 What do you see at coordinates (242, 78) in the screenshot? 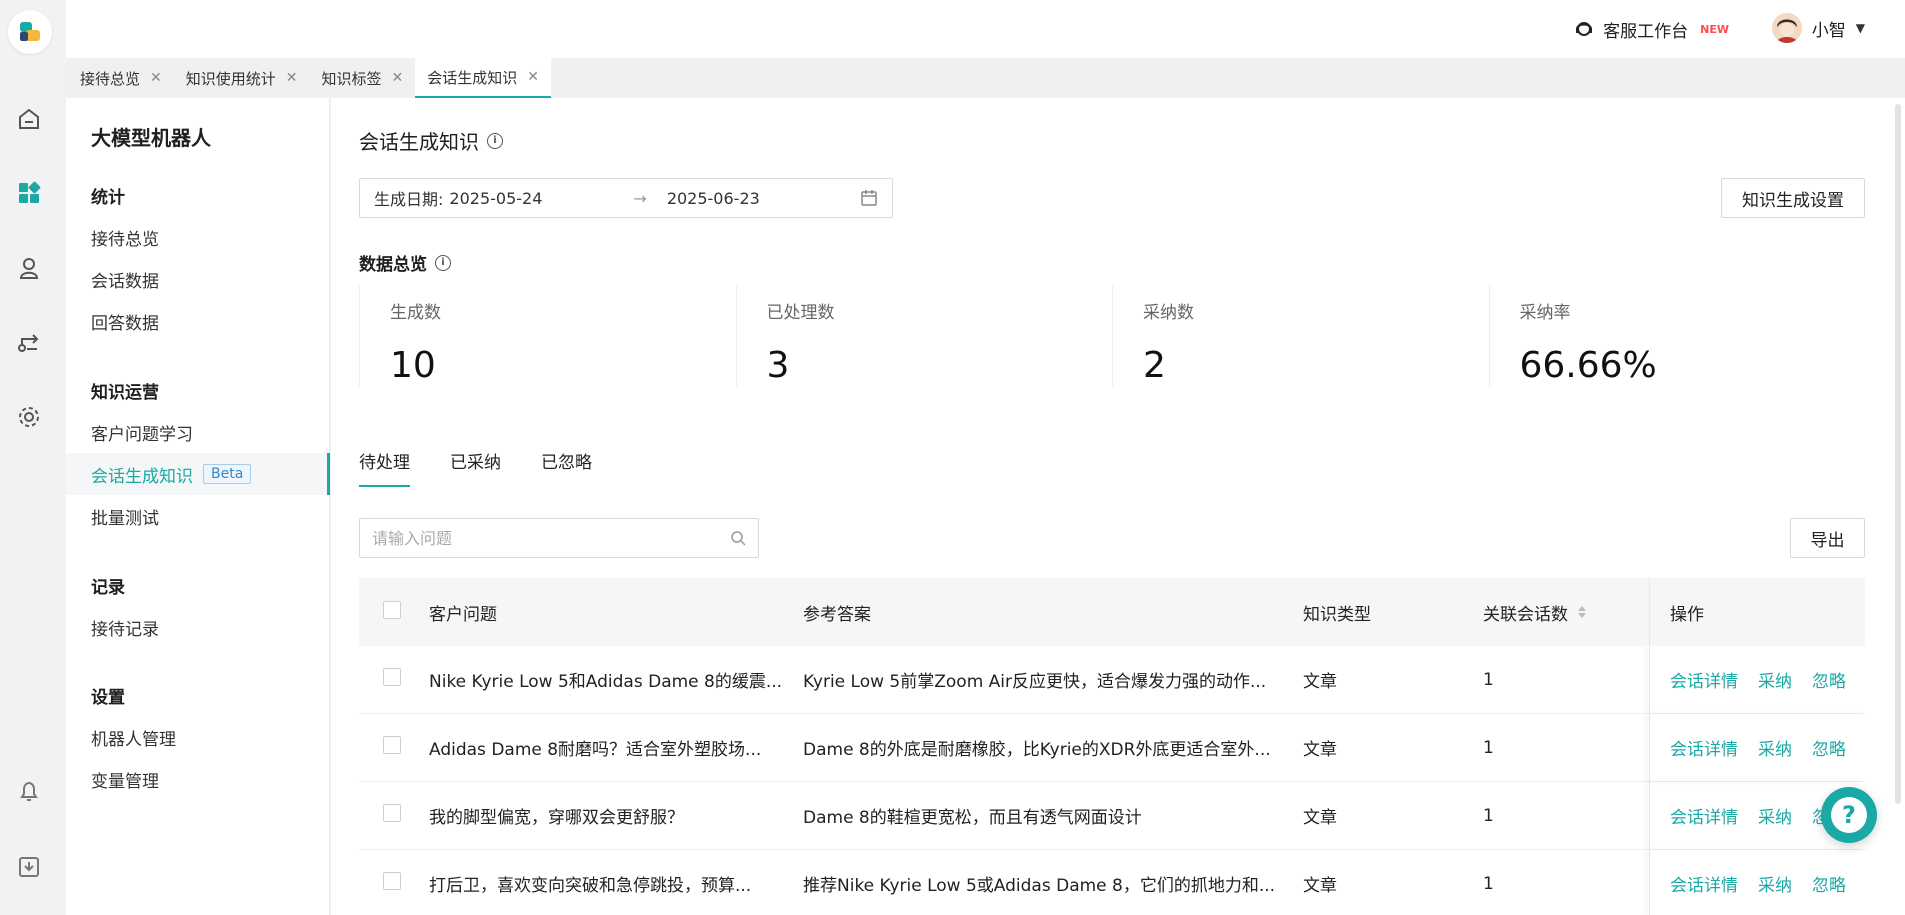
I see `tab-knowledge-usage-stats: 知识使用统计 ✕` at bounding box center [242, 78].